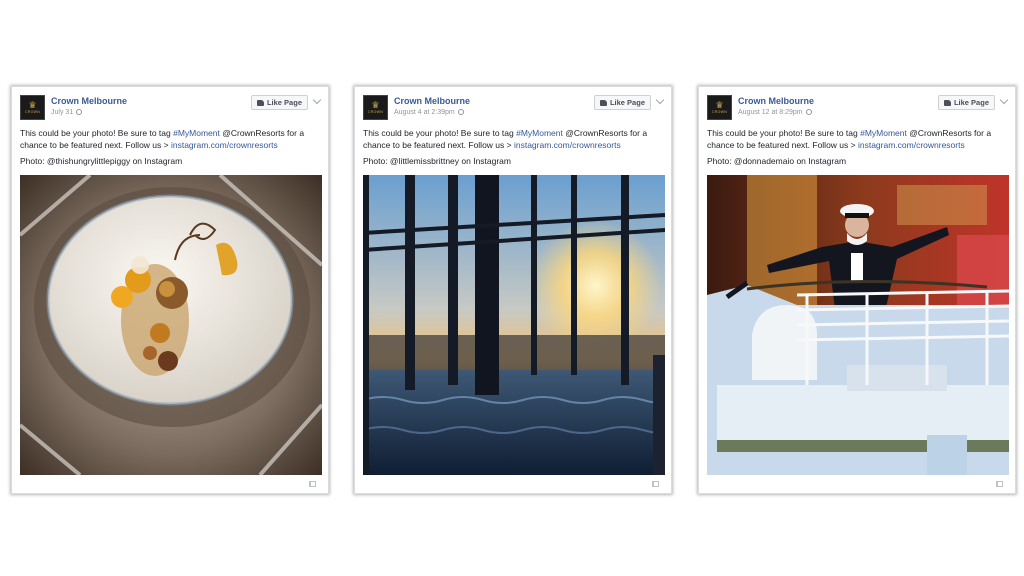  Describe the element at coordinates (67, 112) in the screenshot. I see `post-timestamp: July 31` at that location.